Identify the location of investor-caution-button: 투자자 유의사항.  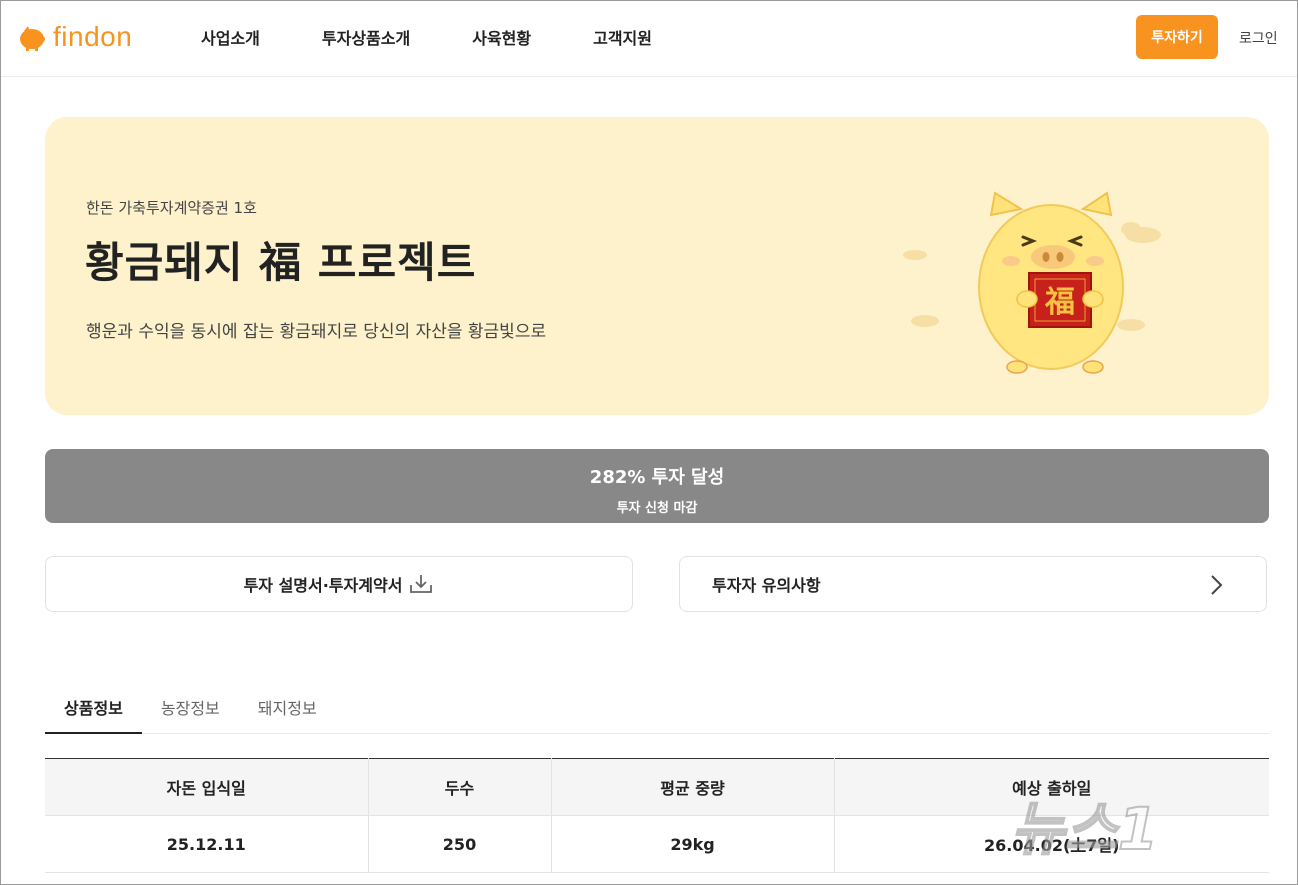
(973, 584).